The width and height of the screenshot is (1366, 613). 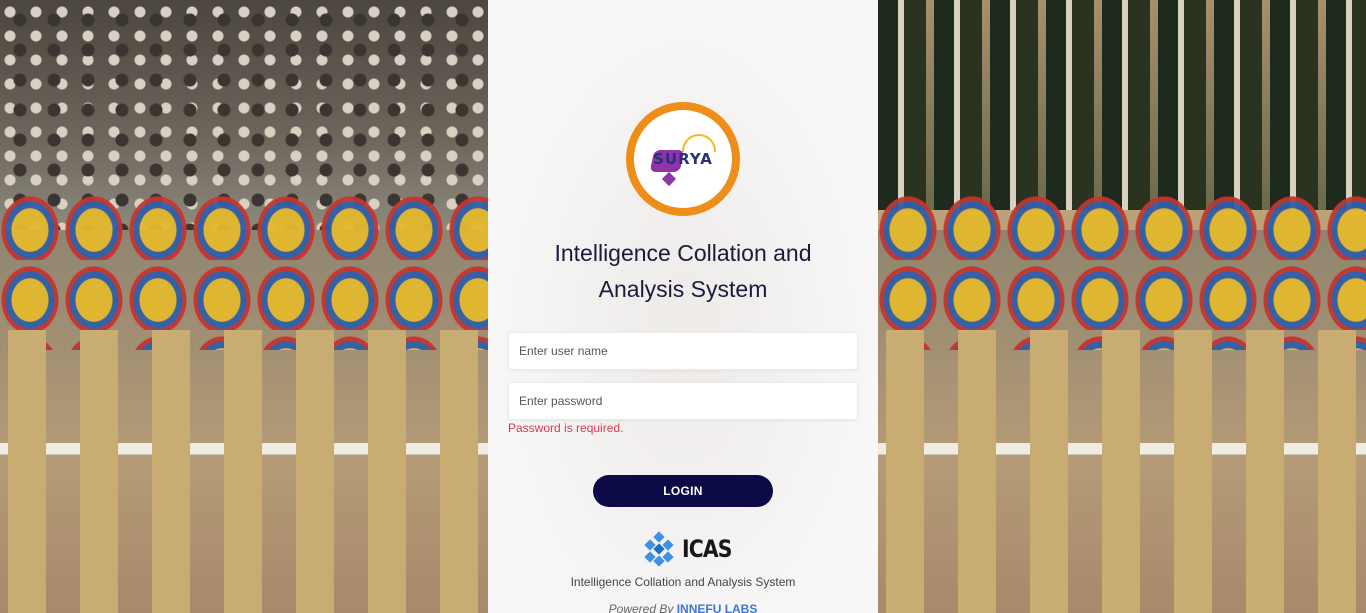 I want to click on password-input, so click(x=683, y=401).